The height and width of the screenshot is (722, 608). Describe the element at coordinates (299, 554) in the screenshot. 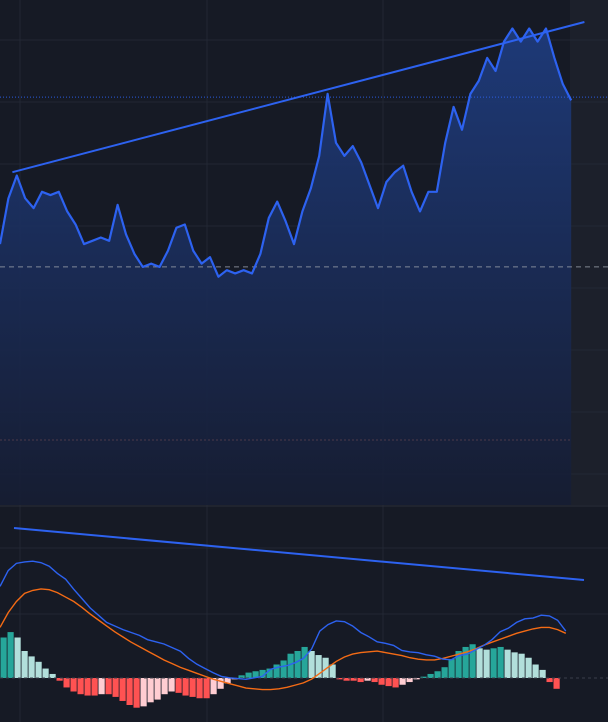

I see `macd-trendline` at that location.